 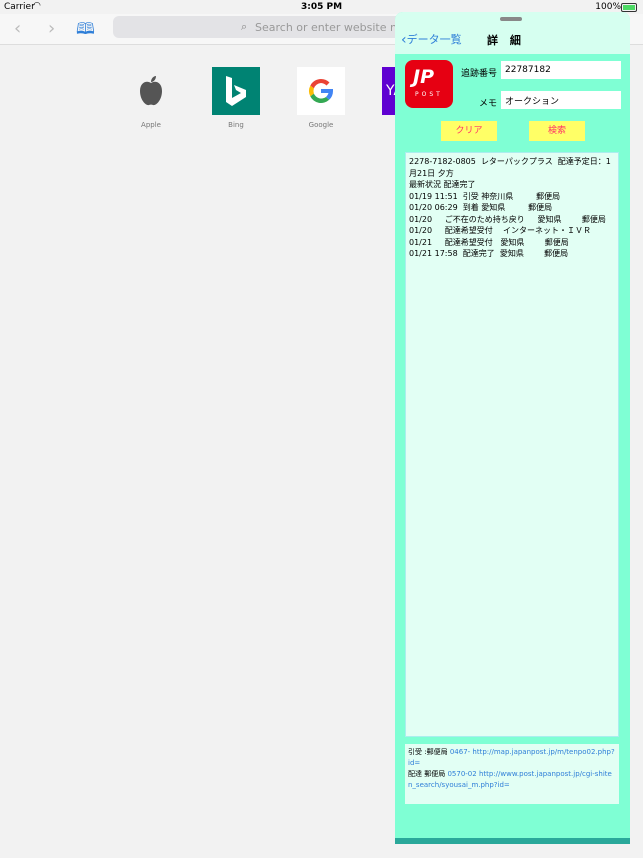 I want to click on forward-chevron-icon: ›, so click(x=51, y=28).